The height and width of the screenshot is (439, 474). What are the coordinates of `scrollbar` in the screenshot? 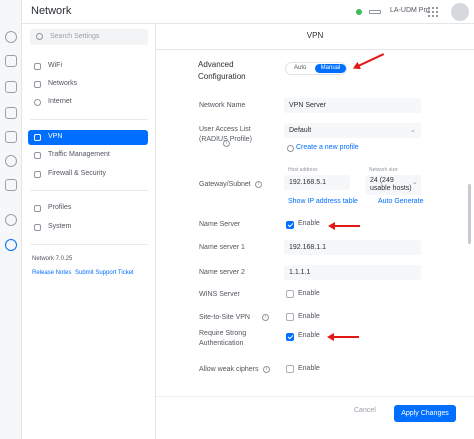 It's located at (469, 214).